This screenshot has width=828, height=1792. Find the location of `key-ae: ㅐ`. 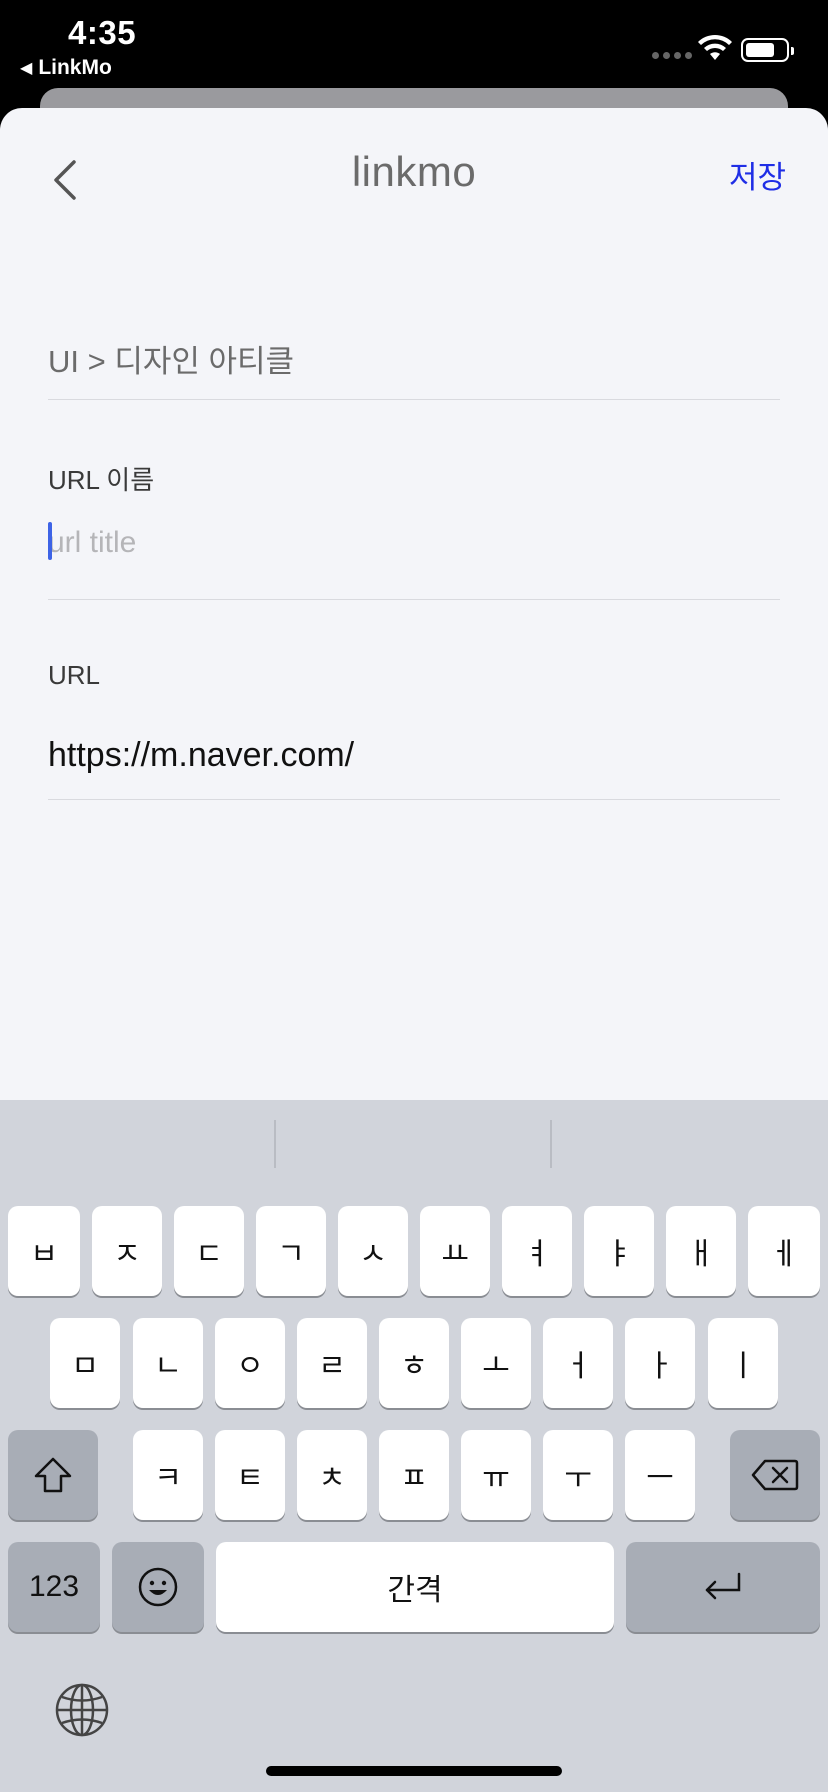

key-ae: ㅐ is located at coordinates (701, 1251).